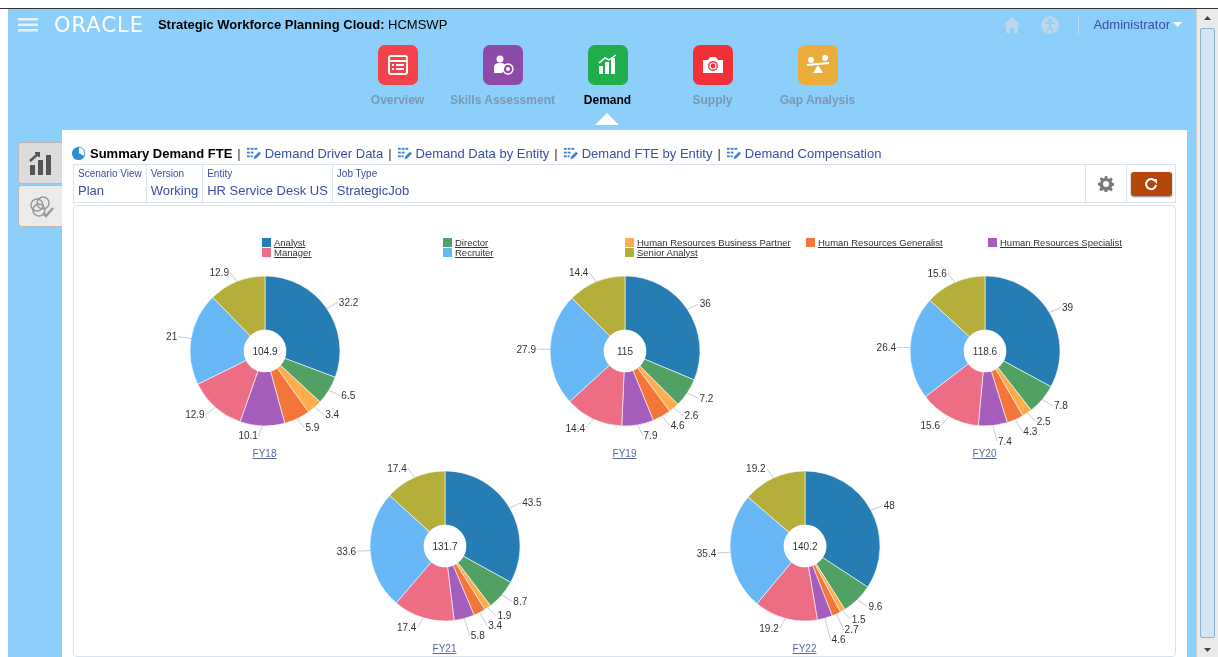  I want to click on form-link: Demand FTE by Entity, so click(647, 153).